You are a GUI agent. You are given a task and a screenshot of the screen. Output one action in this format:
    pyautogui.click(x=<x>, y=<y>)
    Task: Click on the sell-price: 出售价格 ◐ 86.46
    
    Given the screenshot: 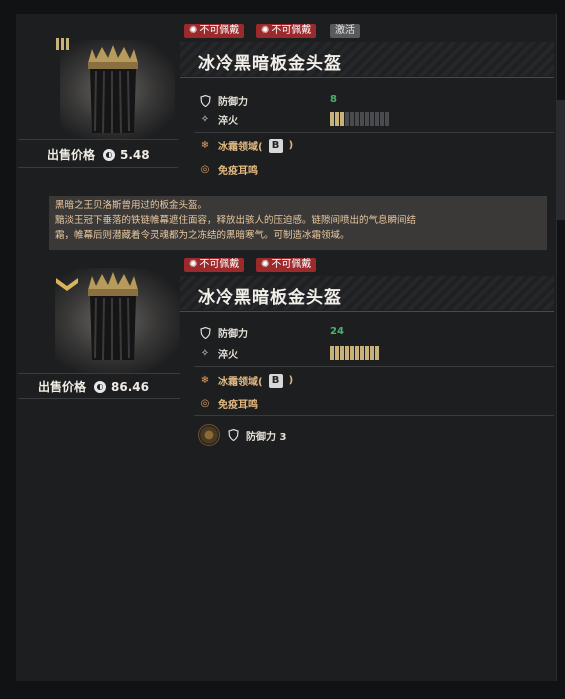 What is the action you would take?
    pyautogui.click(x=93, y=386)
    